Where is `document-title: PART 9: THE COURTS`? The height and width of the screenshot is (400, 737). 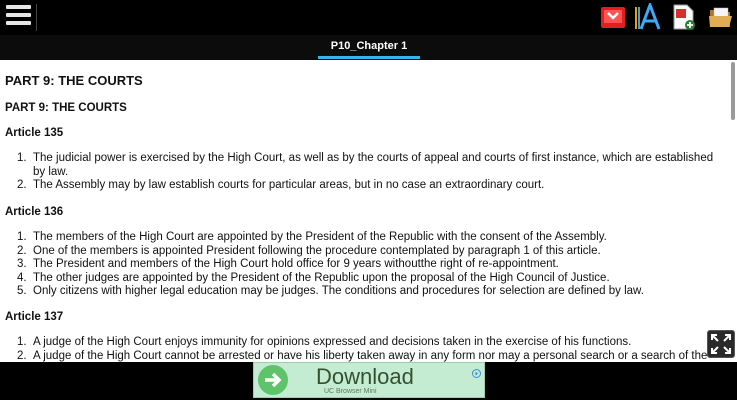
document-title: PART 9: THE COURTS is located at coordinates (74, 80).